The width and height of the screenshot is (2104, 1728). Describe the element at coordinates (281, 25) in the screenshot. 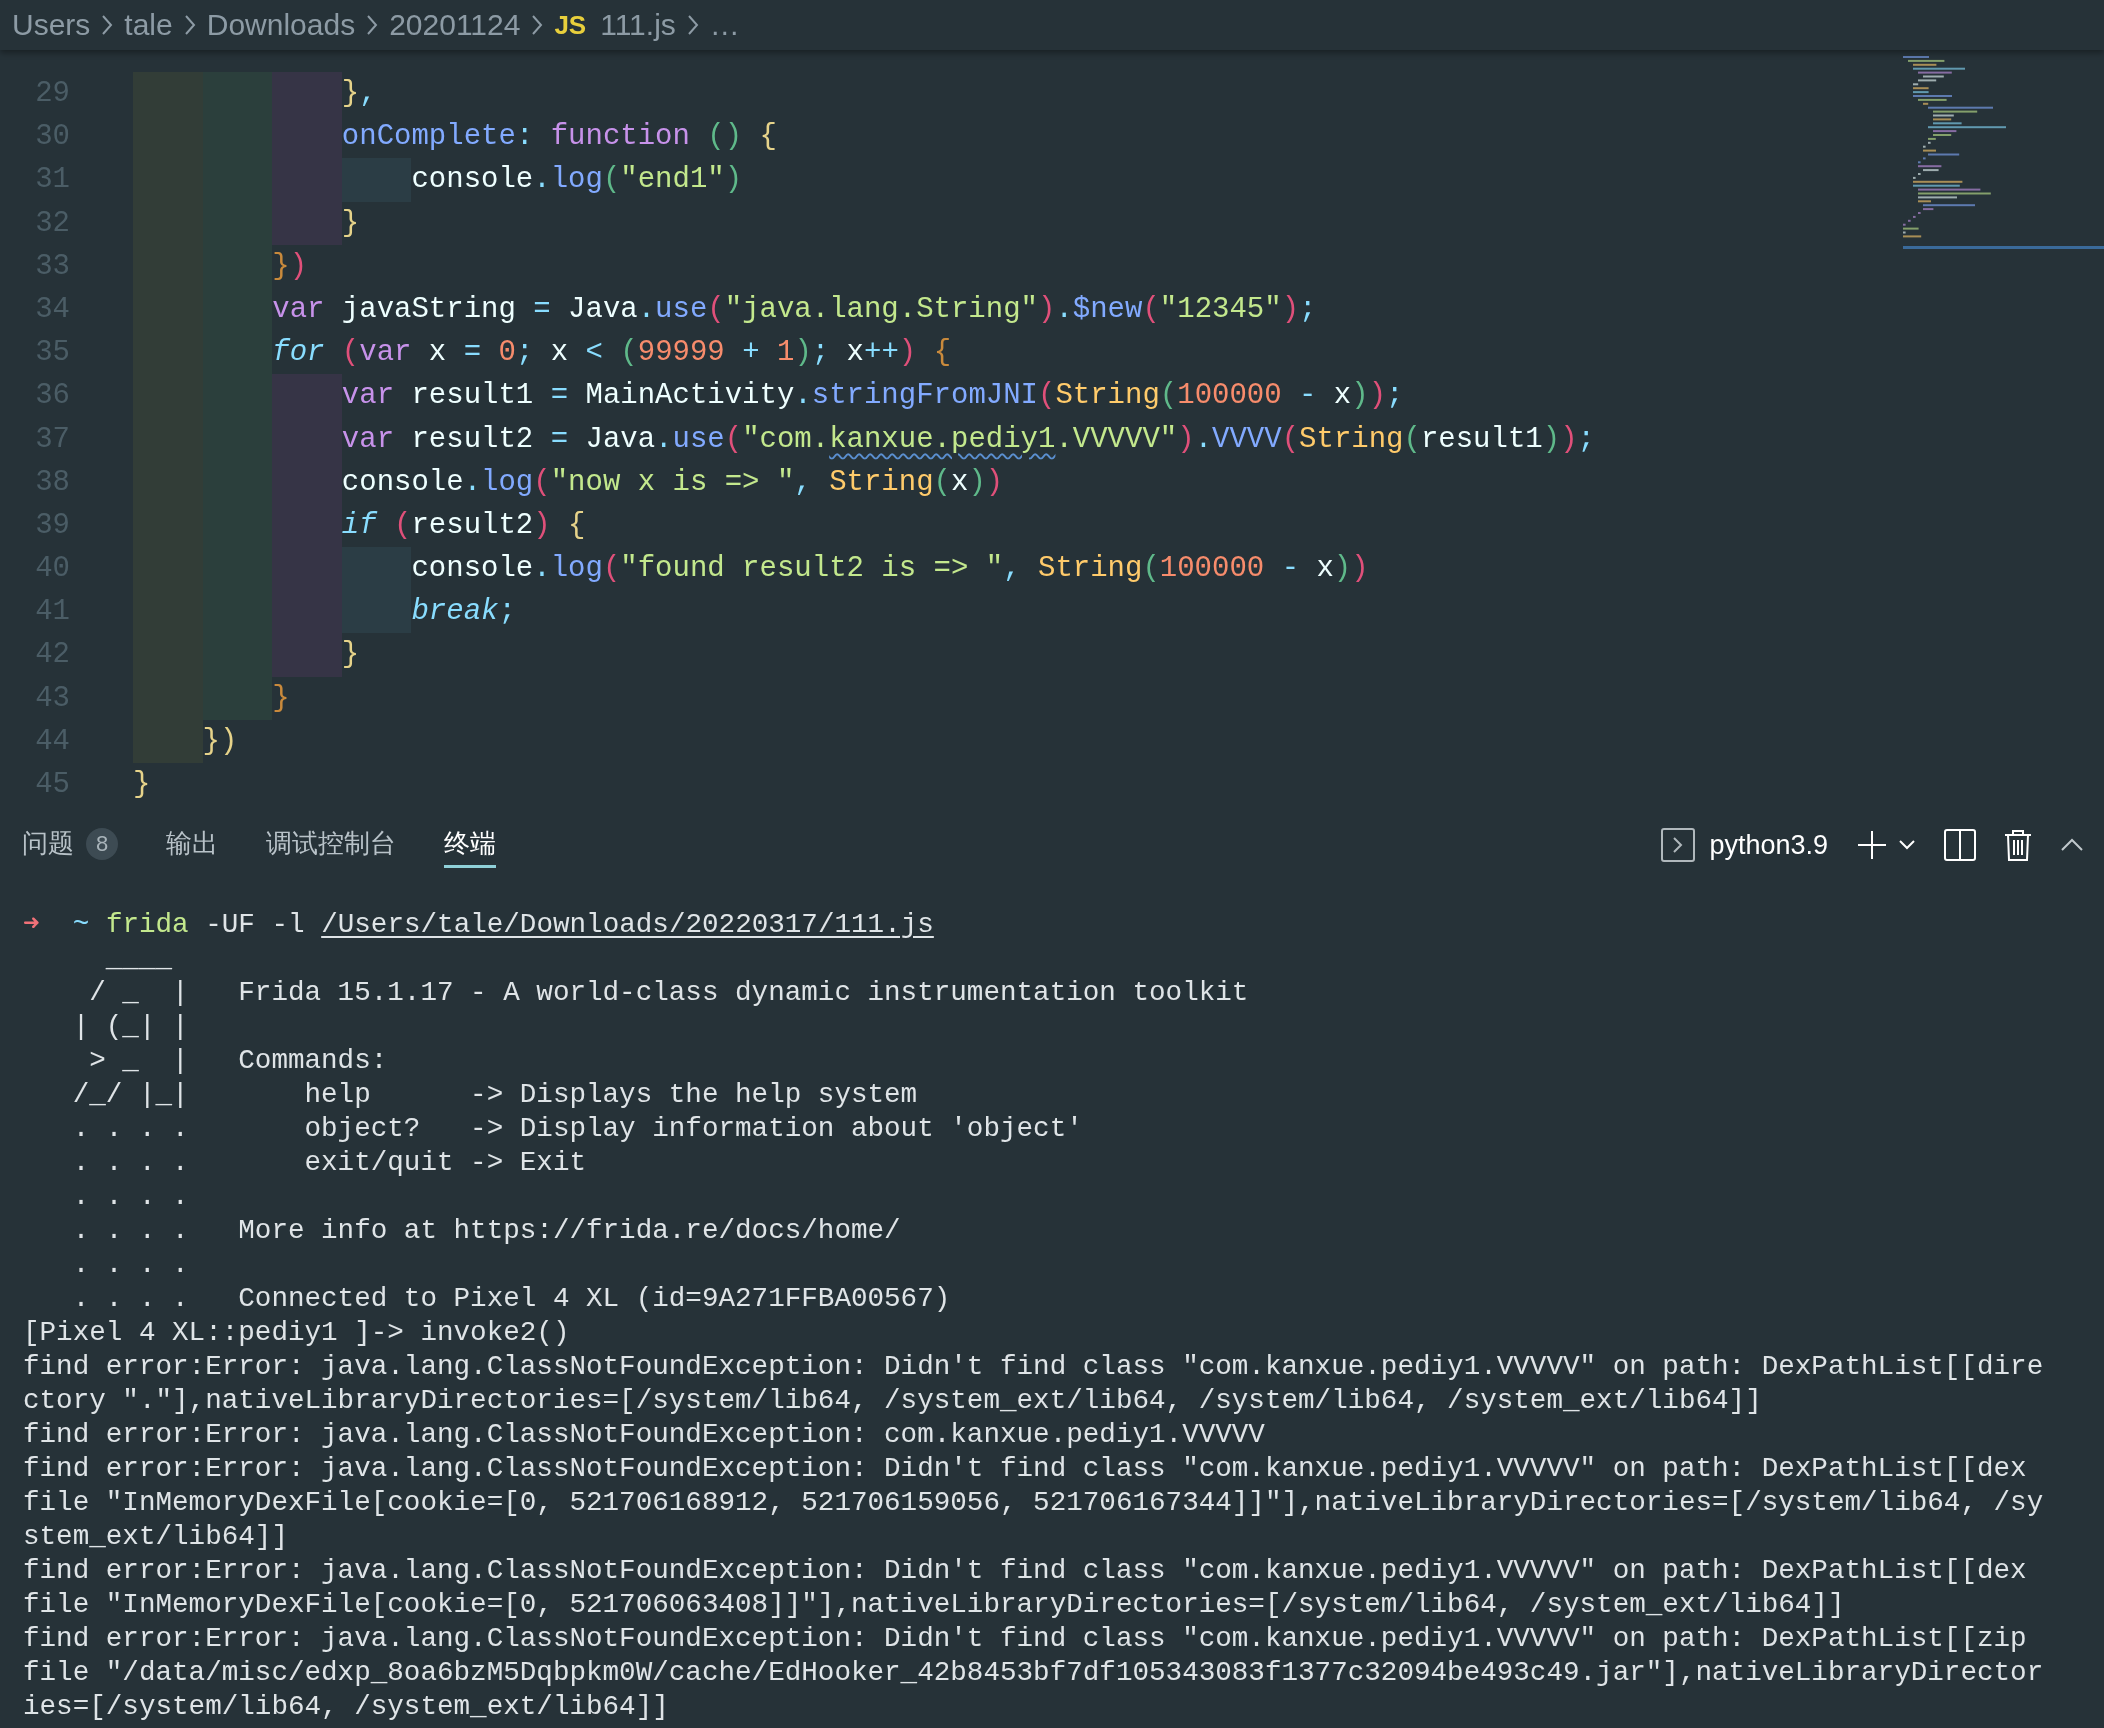

I see `breadcrumb-item: Downloads` at that location.